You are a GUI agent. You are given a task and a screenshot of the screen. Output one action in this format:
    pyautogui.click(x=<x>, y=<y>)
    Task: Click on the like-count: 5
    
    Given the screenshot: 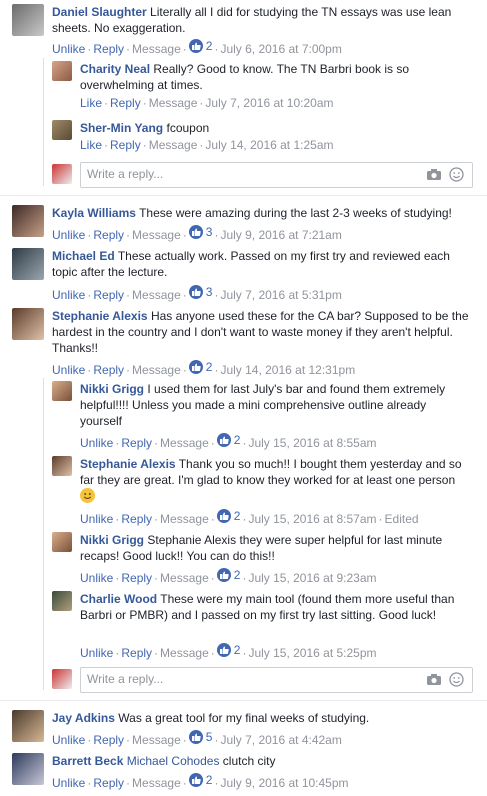 What is the action you would take?
    pyautogui.click(x=200, y=737)
    